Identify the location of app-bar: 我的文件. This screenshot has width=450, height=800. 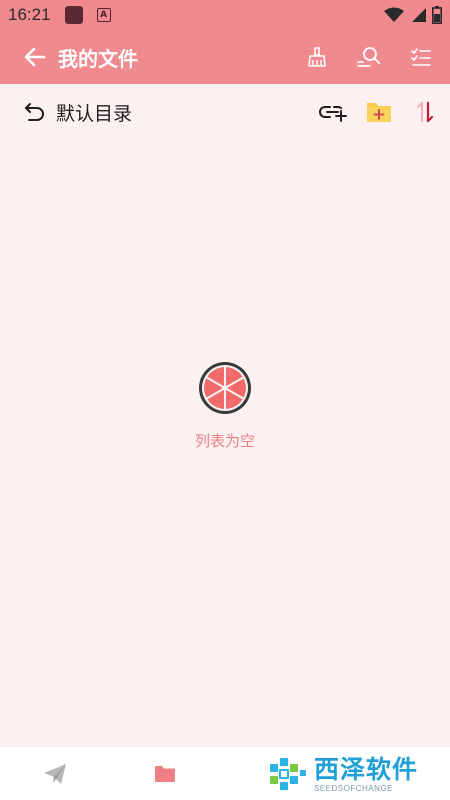
(225, 57).